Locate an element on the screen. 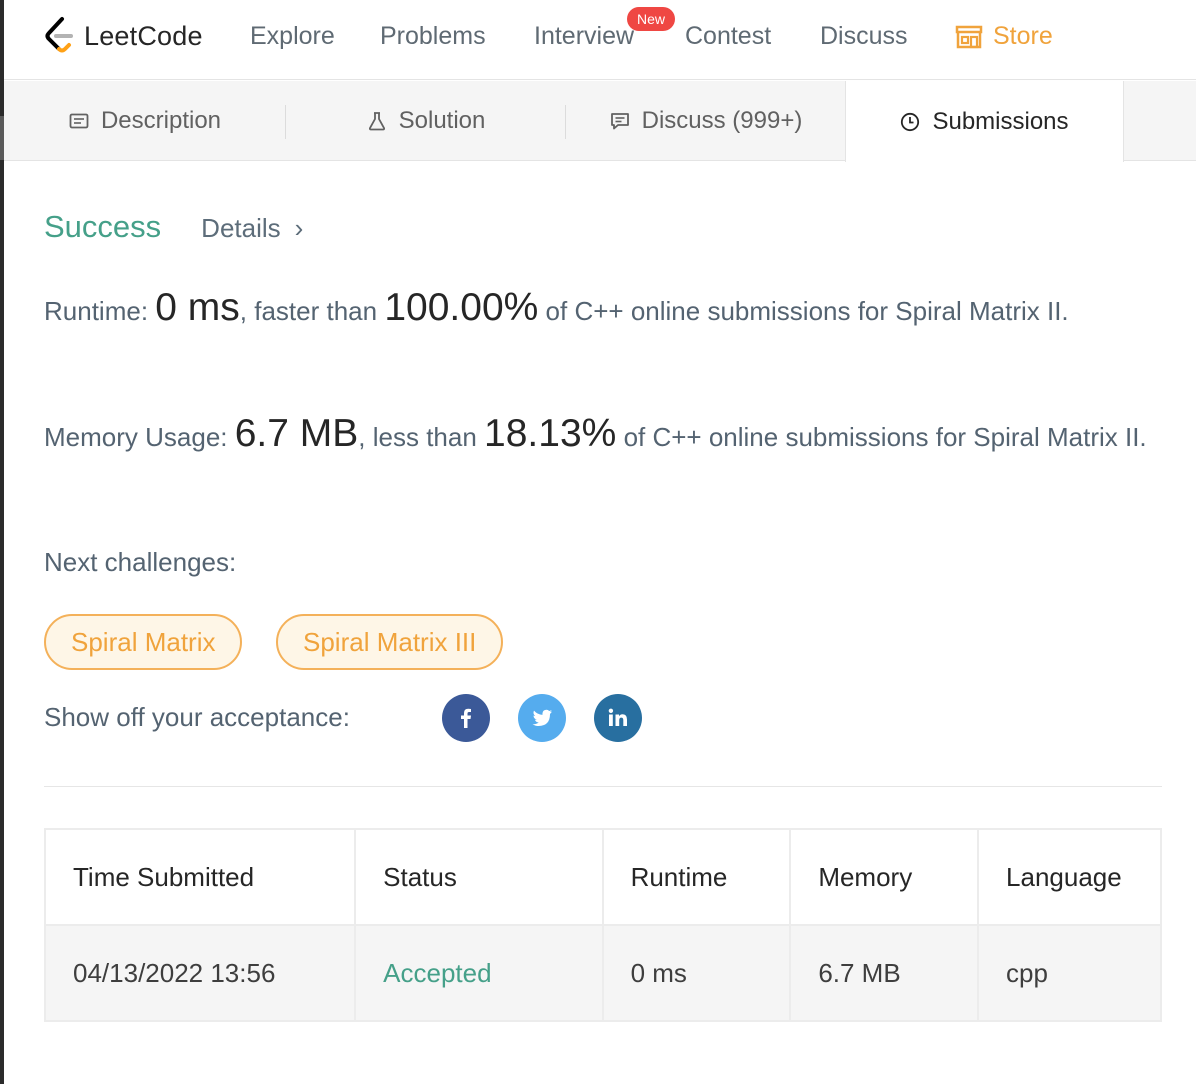 Image resolution: width=1196 pixels, height=1084 pixels. nav-explore: Explore is located at coordinates (292, 36).